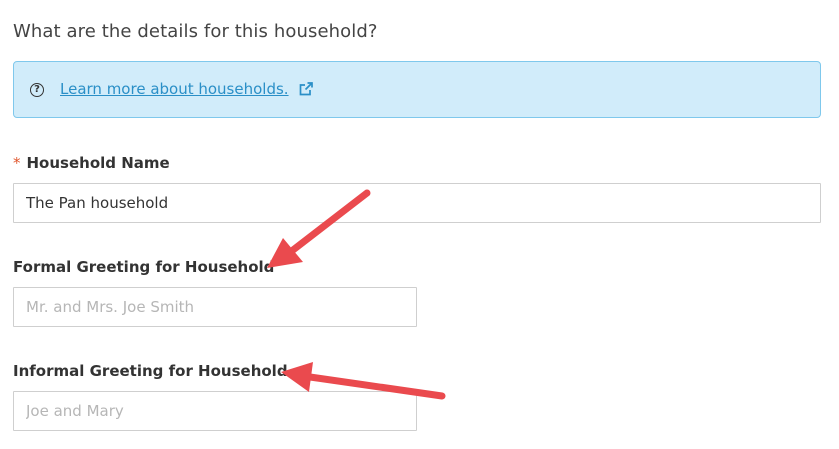 Image resolution: width=839 pixels, height=449 pixels. I want to click on household-name-label-text: Household Name, so click(98, 163).